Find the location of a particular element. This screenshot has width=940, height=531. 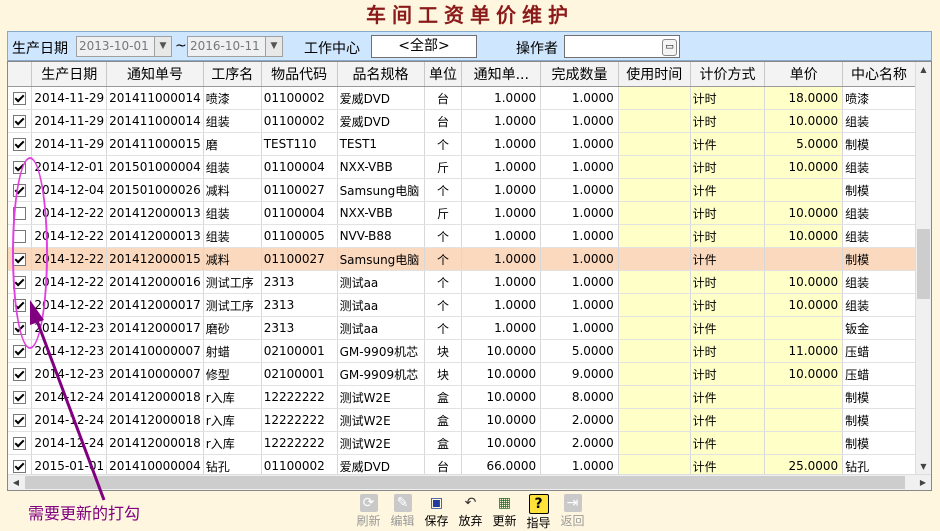

edit-icon: ✎ is located at coordinates (402, 503).